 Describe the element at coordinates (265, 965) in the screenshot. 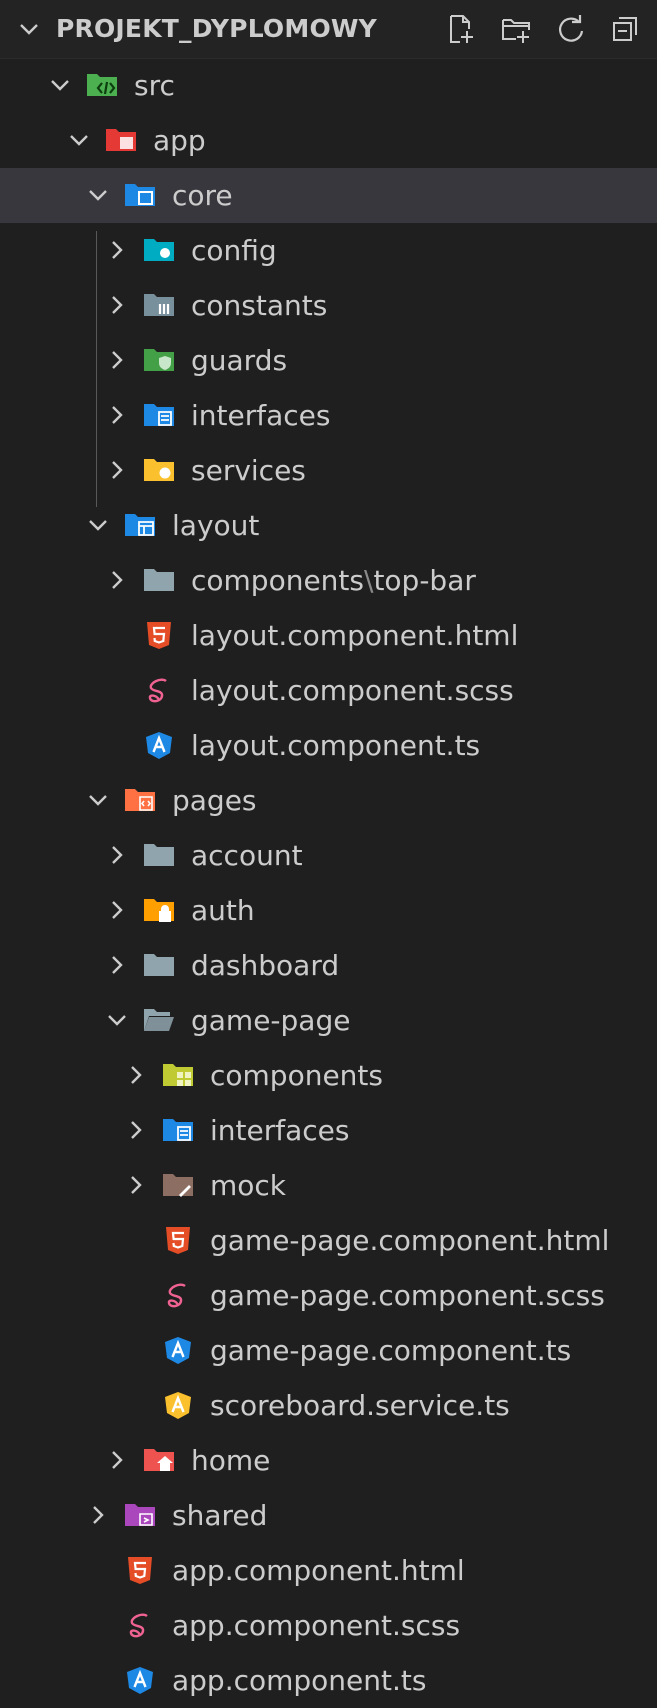

I see `tree-item-label: dashboard` at that location.